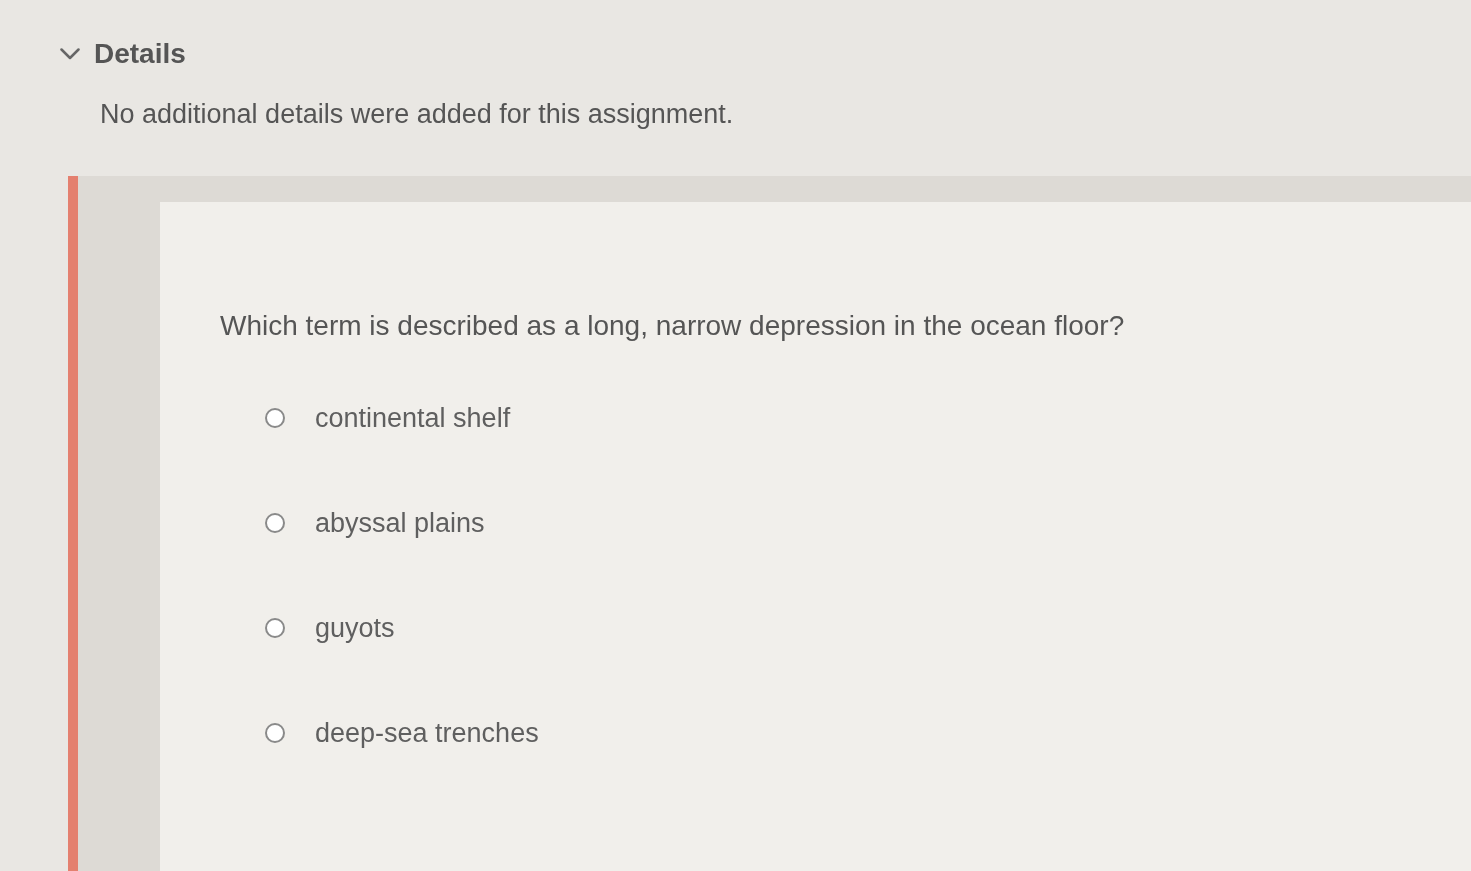 The width and height of the screenshot is (1471, 871). Describe the element at coordinates (400, 523) in the screenshot. I see `option-label: abyssal plains` at that location.